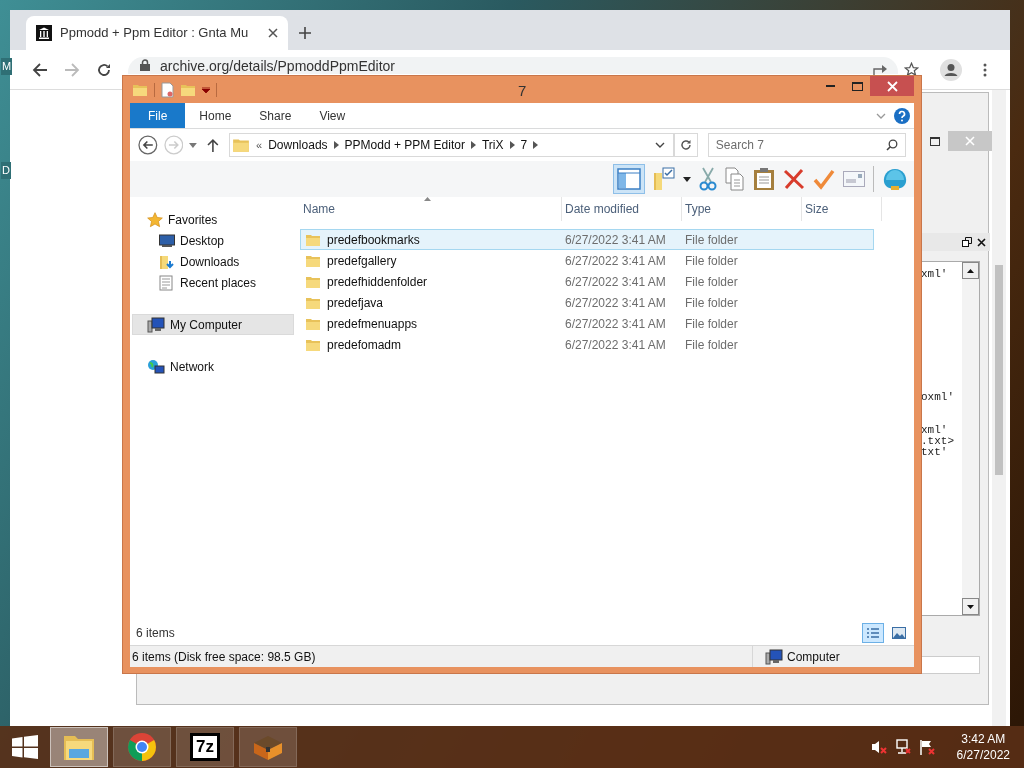 This screenshot has width=1024, height=768. Describe the element at coordinates (911, 69) in the screenshot. I see `star-icon` at that location.